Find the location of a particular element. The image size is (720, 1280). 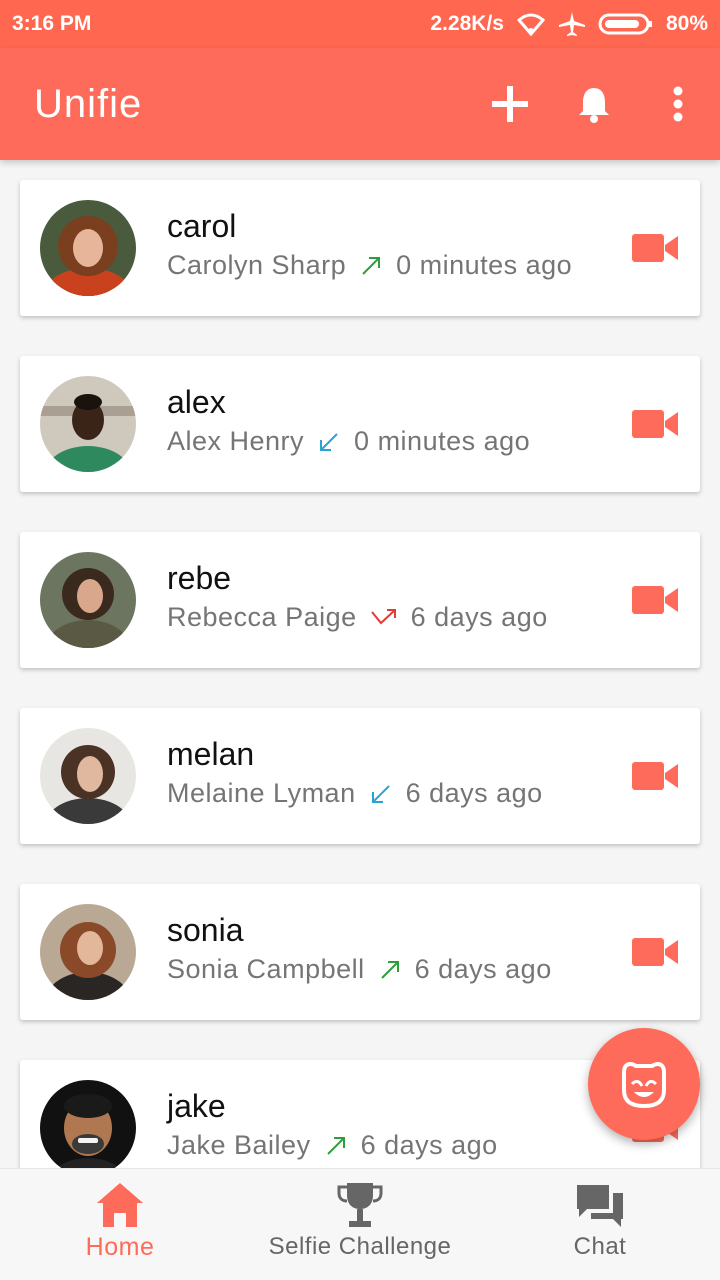

battery-icon is located at coordinates (626, 24).